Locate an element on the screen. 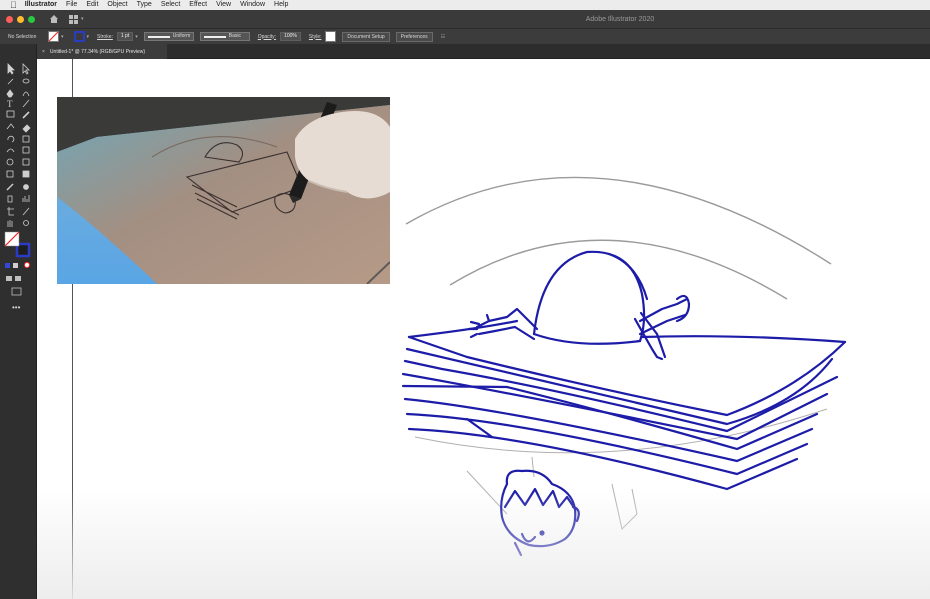 This screenshot has height=599, width=930. document-setup-button: Document Setup is located at coordinates (366, 36).